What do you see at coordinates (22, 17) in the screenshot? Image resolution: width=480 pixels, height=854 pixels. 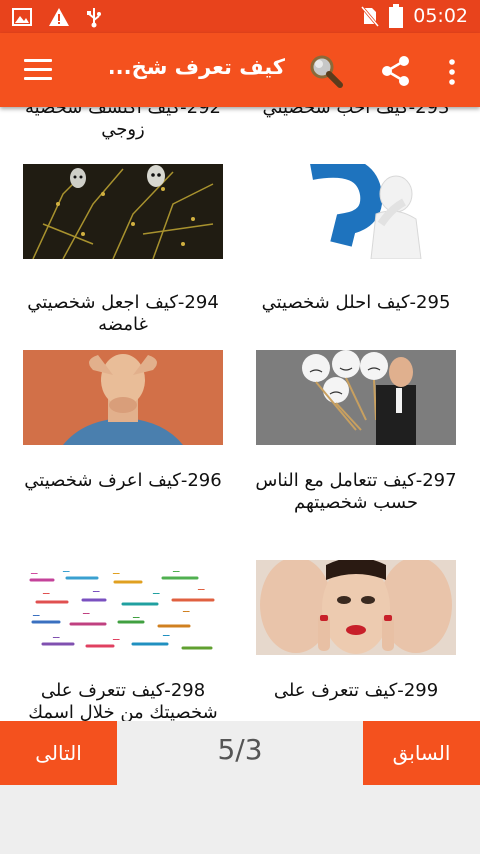 I see `image-notification-icon` at bounding box center [22, 17].